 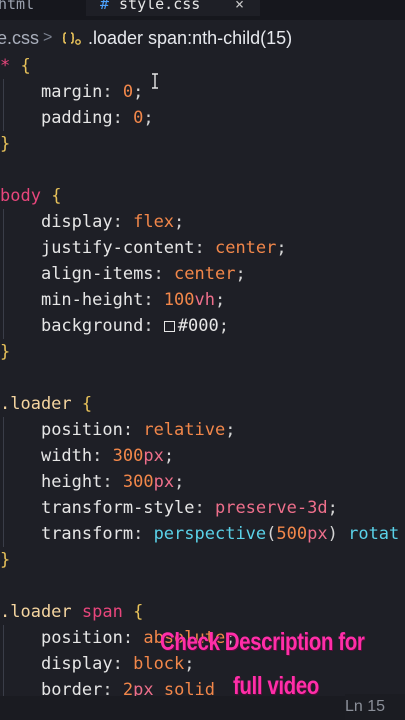 I want to click on code-line: transform-style: preserve-3d;, so click(x=202, y=508).